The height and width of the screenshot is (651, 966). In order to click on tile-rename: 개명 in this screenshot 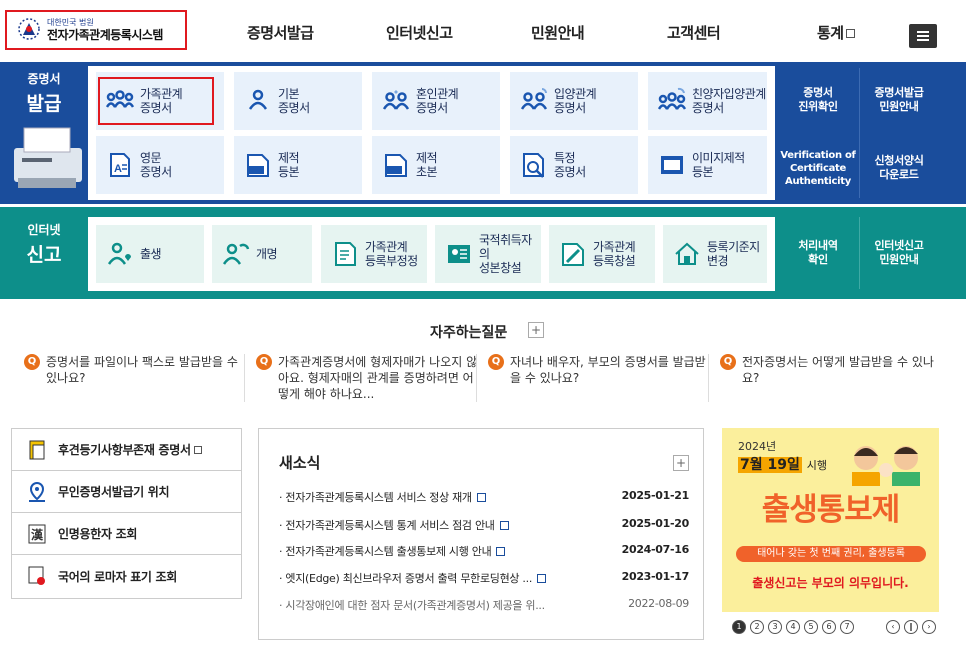, I will do `click(262, 254)`.